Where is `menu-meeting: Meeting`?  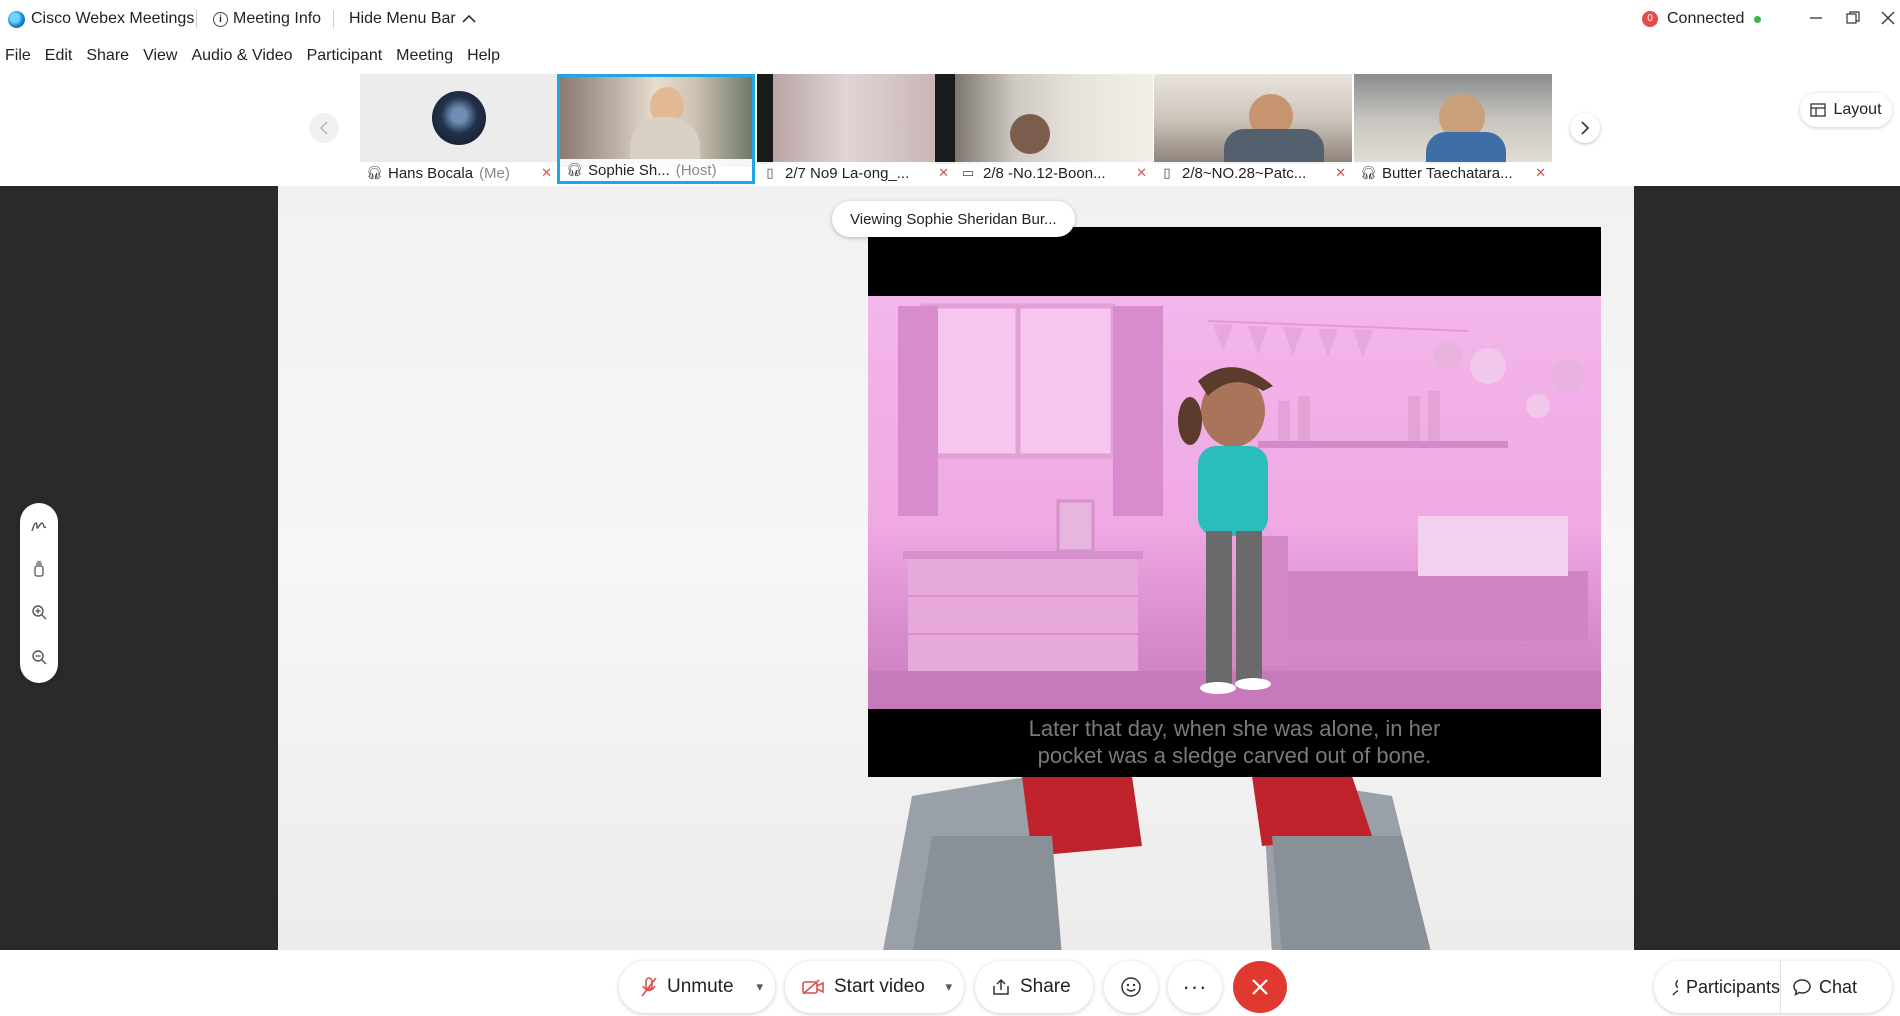 menu-meeting: Meeting is located at coordinates (424, 56).